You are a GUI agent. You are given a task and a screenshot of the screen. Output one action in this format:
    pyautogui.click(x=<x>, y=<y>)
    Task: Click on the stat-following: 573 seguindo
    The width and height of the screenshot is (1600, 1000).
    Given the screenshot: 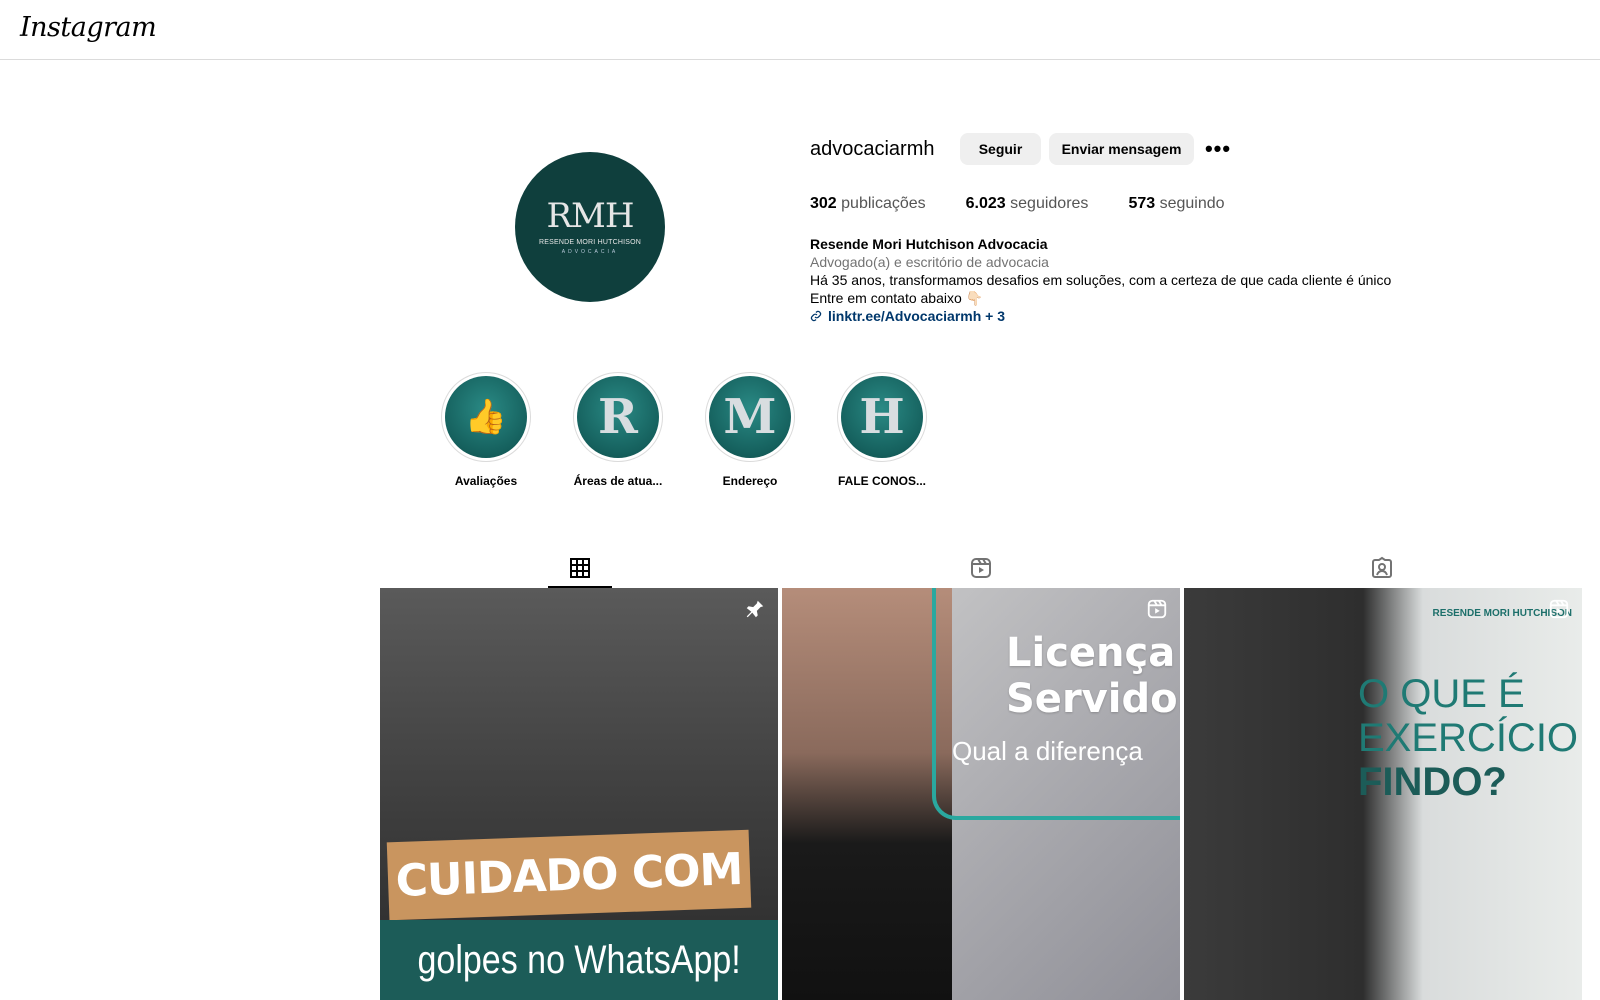 What is the action you would take?
    pyautogui.click(x=1176, y=204)
    